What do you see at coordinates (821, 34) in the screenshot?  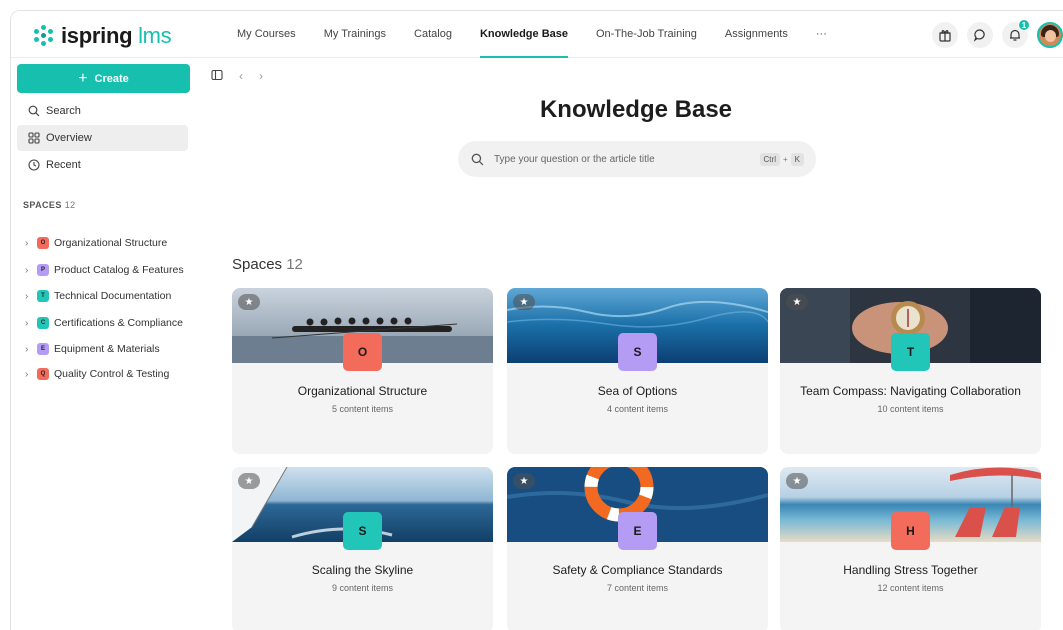 I see `nav-more-button: ···` at bounding box center [821, 34].